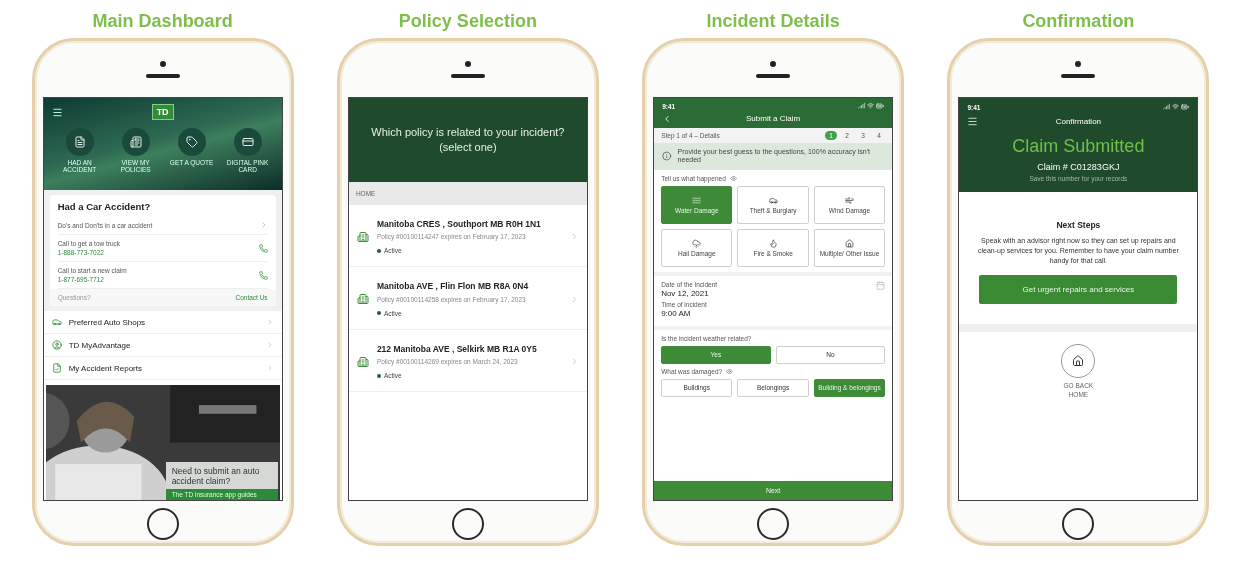  I want to click on home-icon, so click(1078, 361).